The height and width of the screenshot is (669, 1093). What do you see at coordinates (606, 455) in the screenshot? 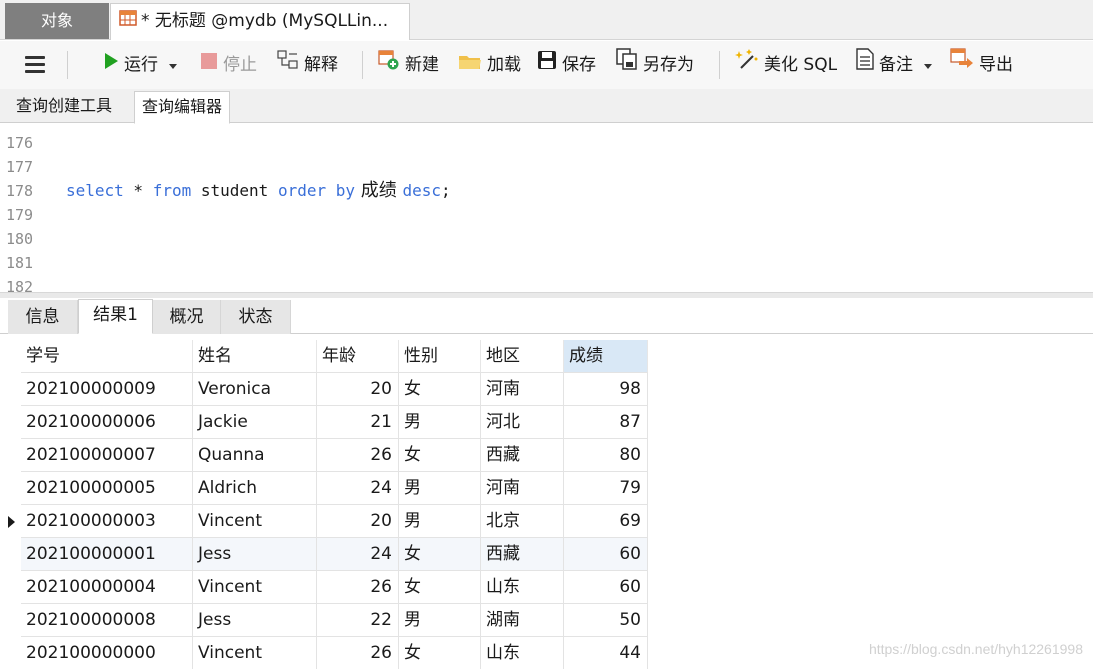
I see `cell-score: 80` at bounding box center [606, 455].